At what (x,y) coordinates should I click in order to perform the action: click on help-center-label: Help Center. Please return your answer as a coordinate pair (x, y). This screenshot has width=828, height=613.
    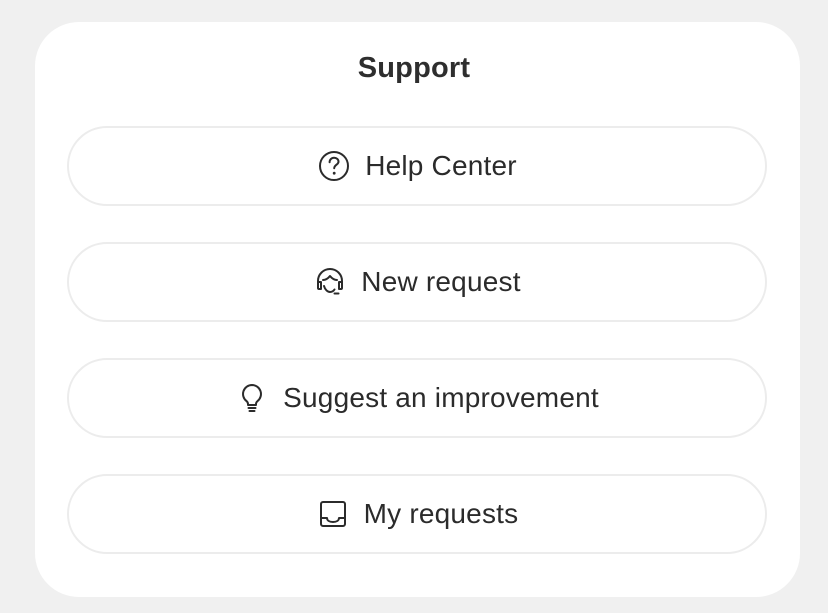
    Looking at the image, I should click on (441, 165).